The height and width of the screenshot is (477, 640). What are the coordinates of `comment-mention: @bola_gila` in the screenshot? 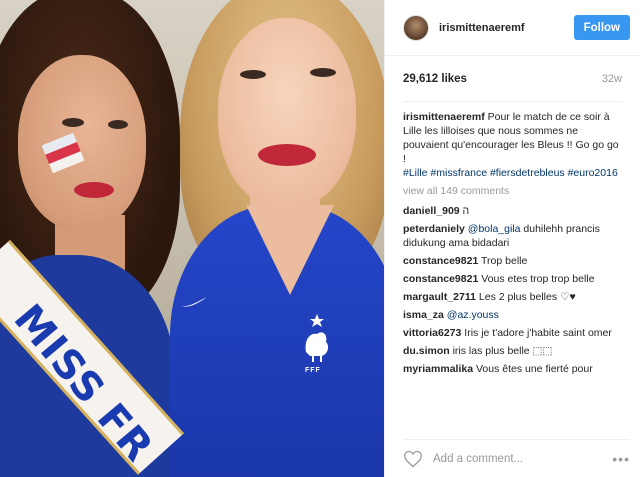 It's located at (494, 229).